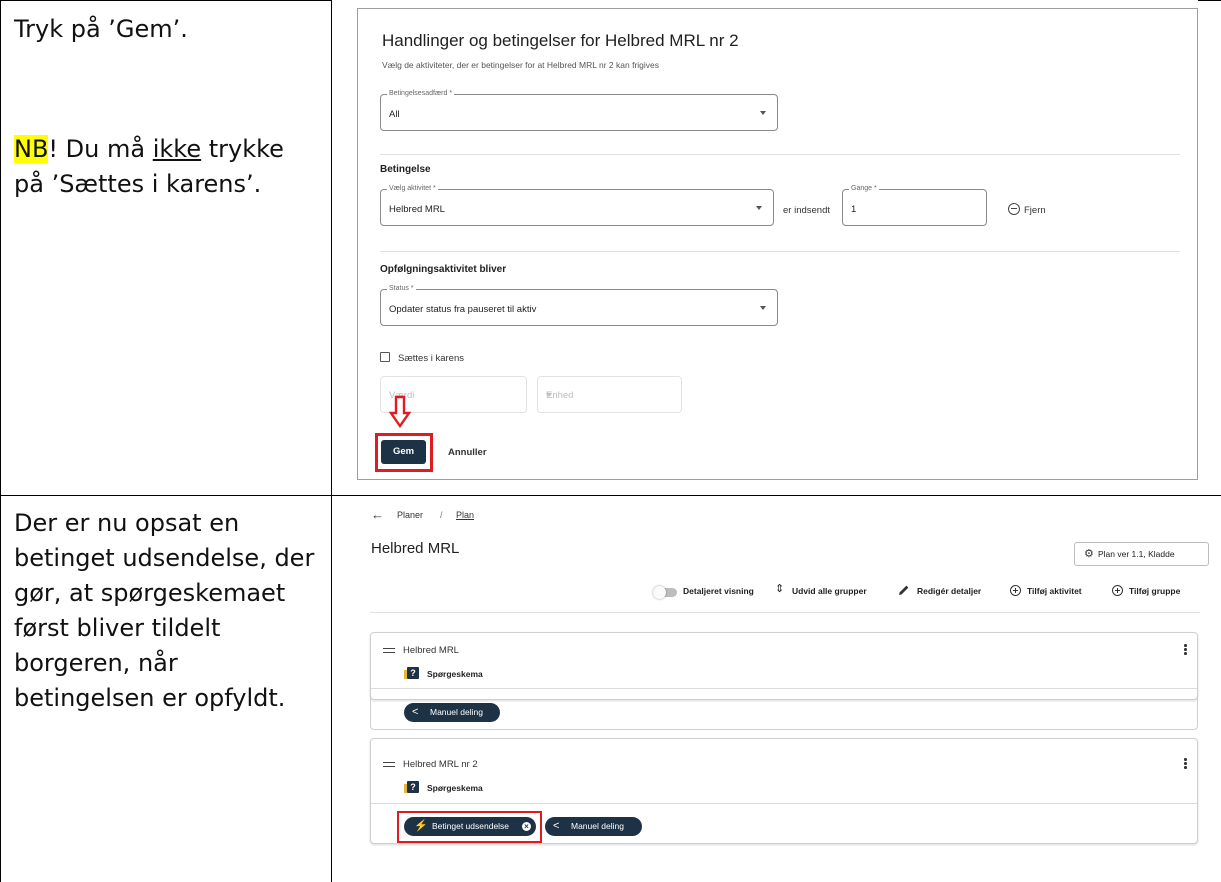 The image size is (1221, 882). Describe the element at coordinates (904, 590) in the screenshot. I see `edit-pencil-icon` at that location.